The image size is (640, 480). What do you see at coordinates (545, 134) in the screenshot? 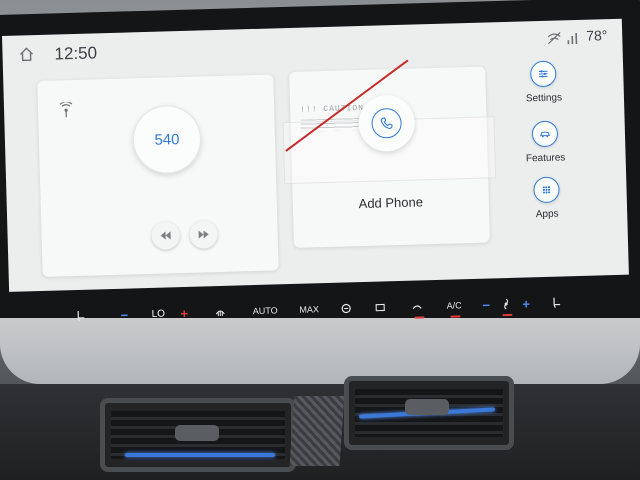
I see `car-icon` at bounding box center [545, 134].